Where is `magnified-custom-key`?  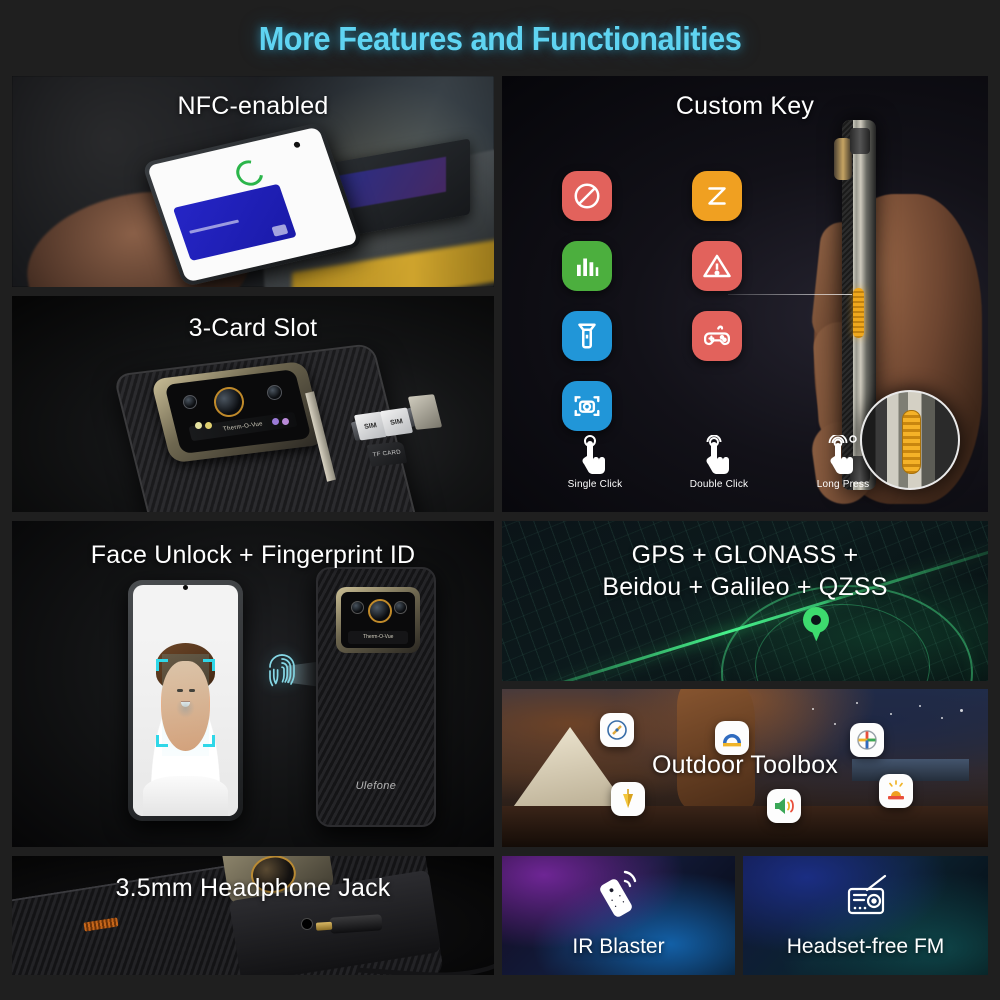 magnified-custom-key is located at coordinates (911, 442).